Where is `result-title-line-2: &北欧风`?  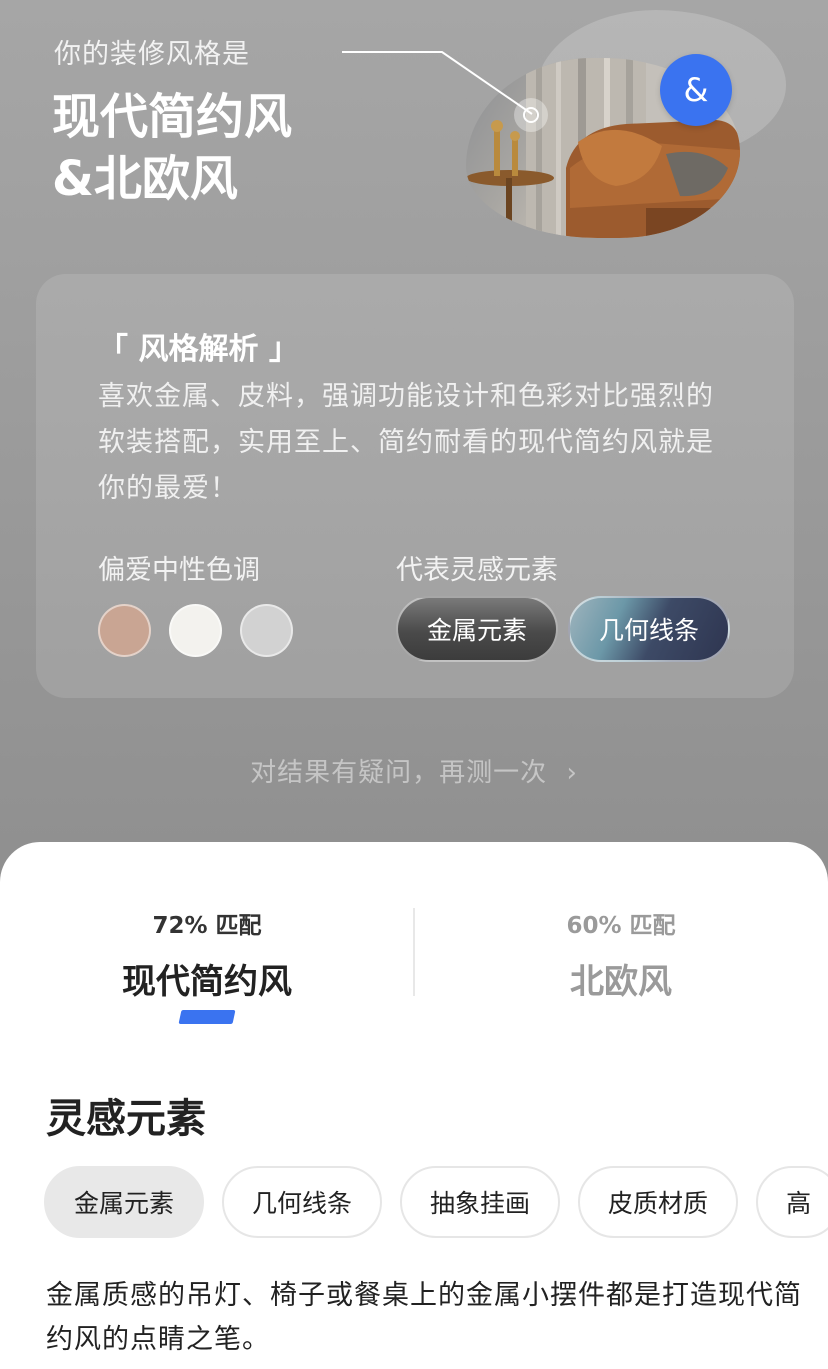
result-title-line-2: &北欧风 is located at coordinates (145, 179).